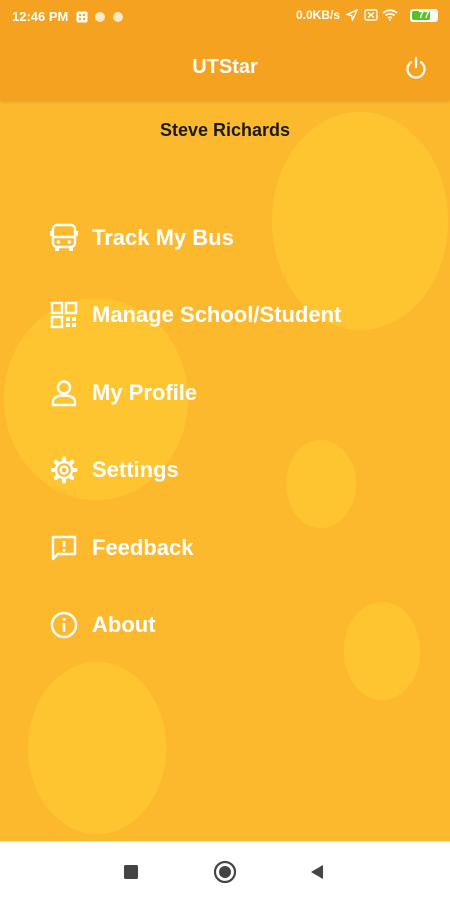 This screenshot has height=901, width=450. I want to click on menu-item-label: My Profile, so click(145, 392).